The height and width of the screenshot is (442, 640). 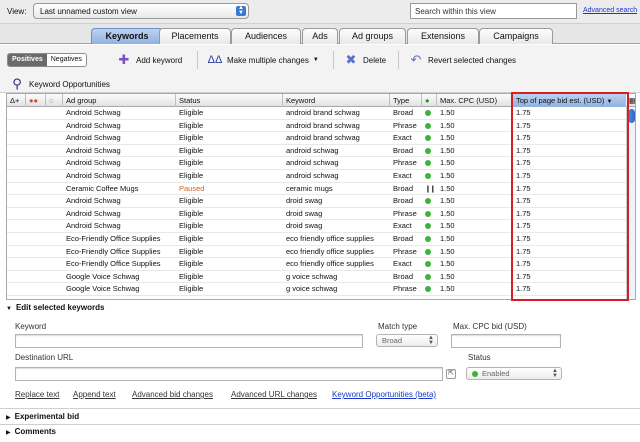 What do you see at coordinates (372, 36) in the screenshot?
I see `tab-ad-groups: Ad groups` at bounding box center [372, 36].